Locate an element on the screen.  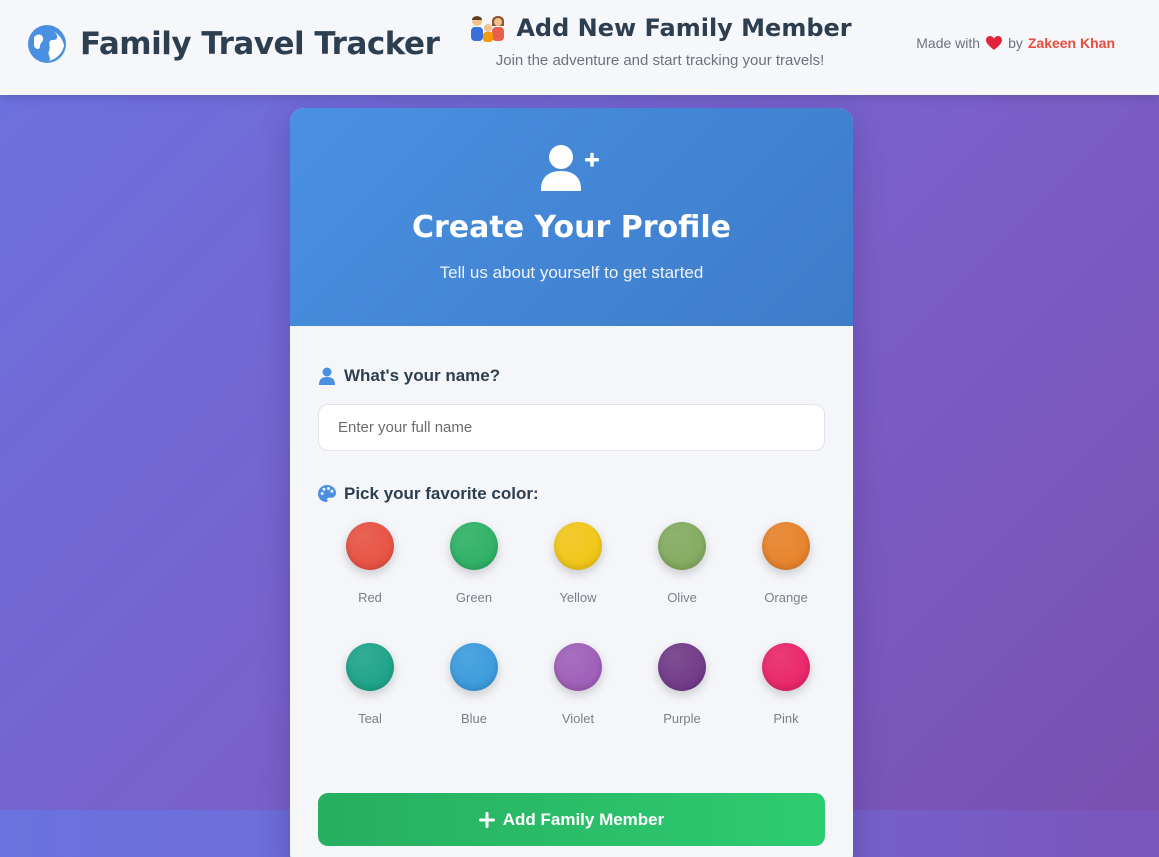
color-swatch-label: Red is located at coordinates (370, 597).